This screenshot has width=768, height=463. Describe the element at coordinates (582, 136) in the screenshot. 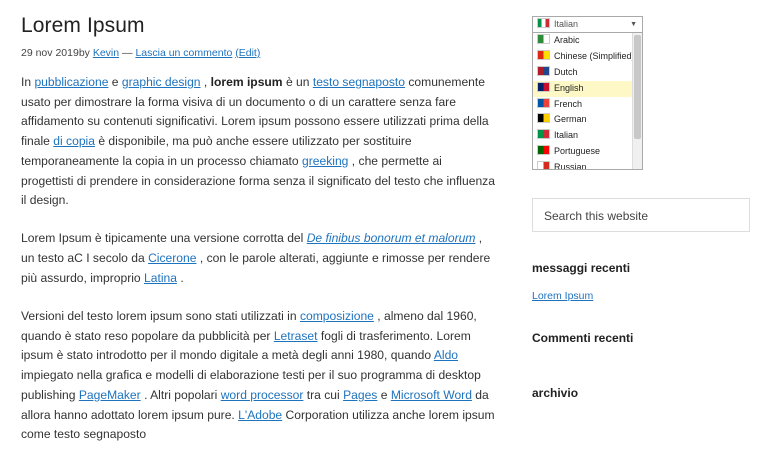

I see `language-option: Italian` at that location.